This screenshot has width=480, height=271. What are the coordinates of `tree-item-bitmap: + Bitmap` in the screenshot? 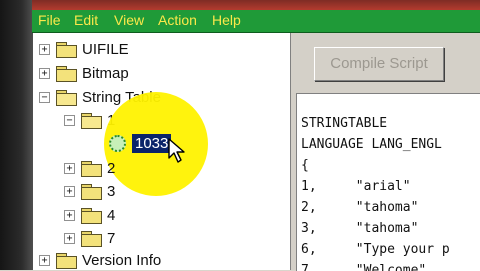 It's located at (84, 73).